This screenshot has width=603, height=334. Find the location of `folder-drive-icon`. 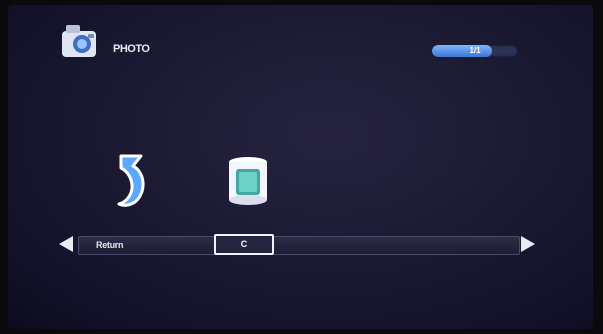

folder-drive-icon is located at coordinates (248, 181).